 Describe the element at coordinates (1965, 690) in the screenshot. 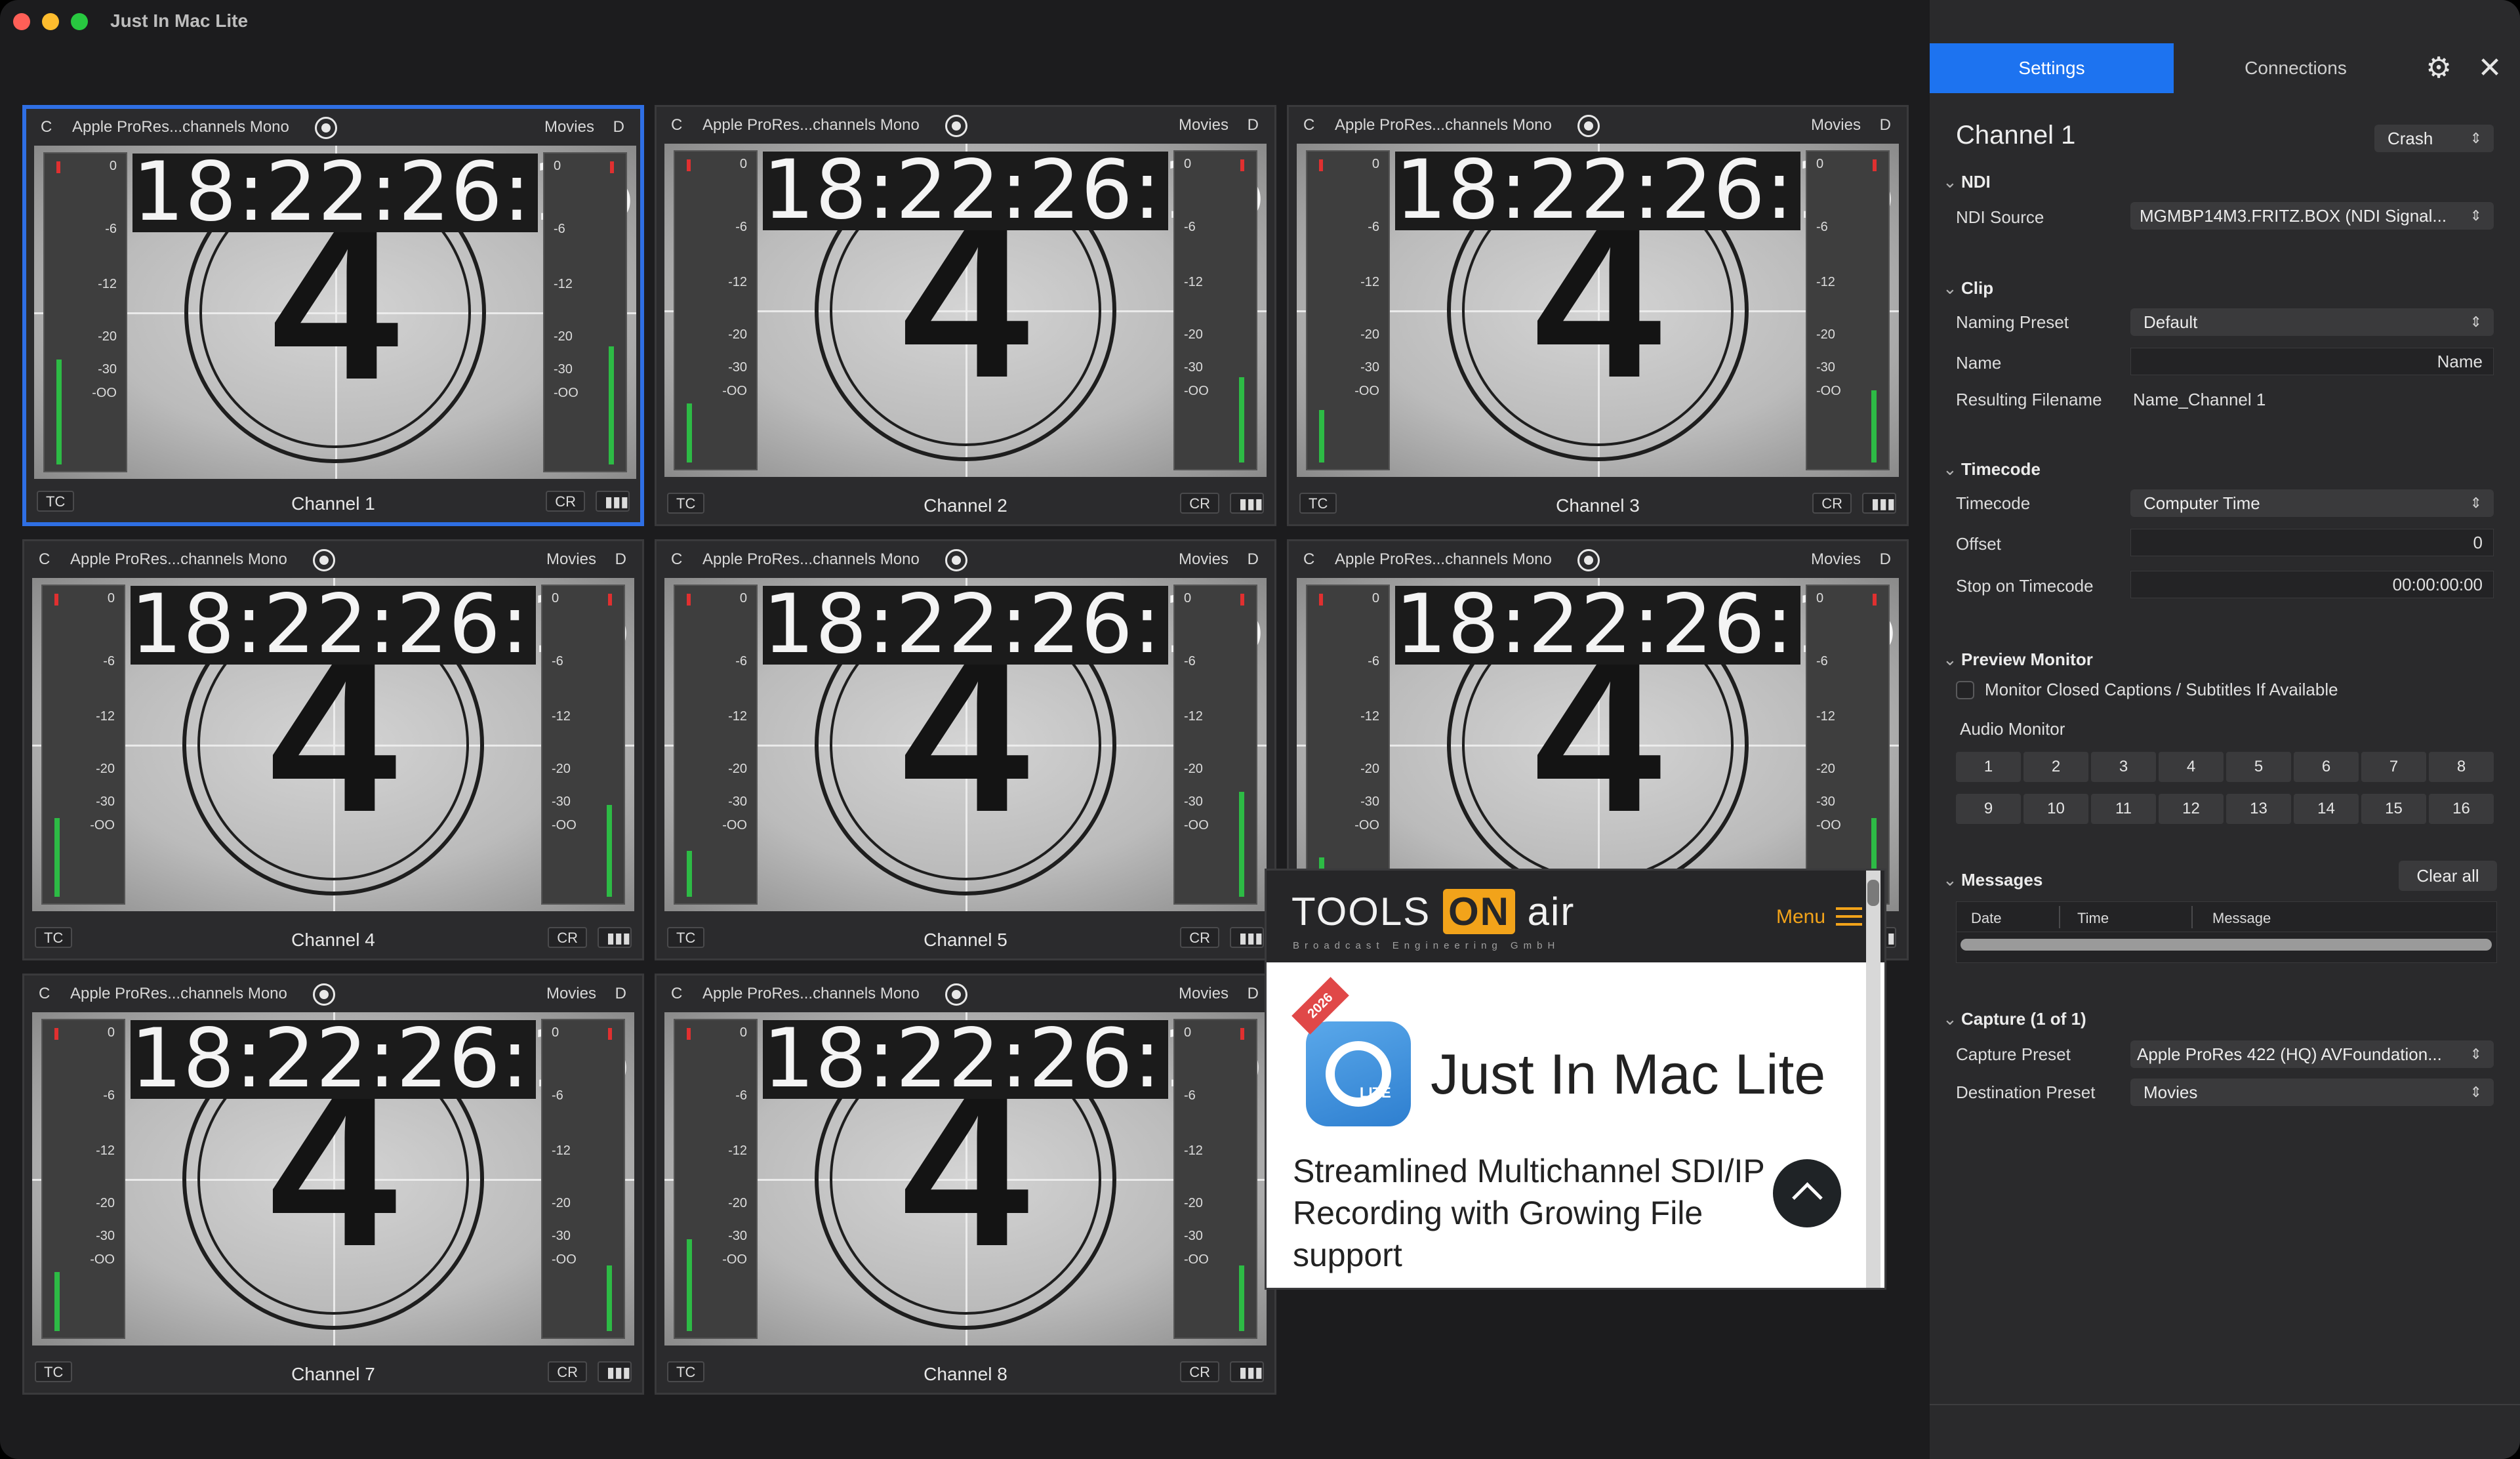

I see `closed-captions-checkbox` at that location.